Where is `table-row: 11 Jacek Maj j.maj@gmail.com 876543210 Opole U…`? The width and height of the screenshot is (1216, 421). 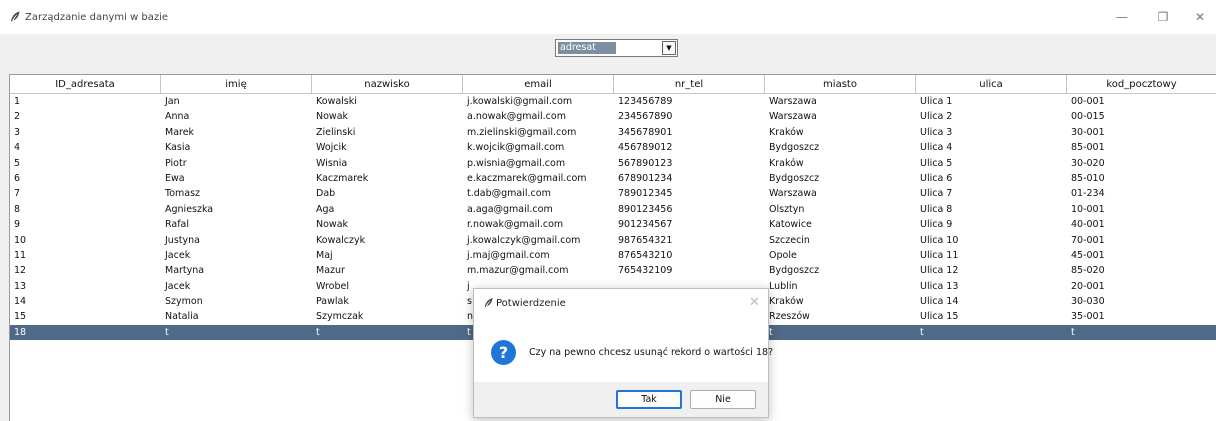
table-row: 11 Jacek Maj j.maj@gmail.com 876543210 Opole U… is located at coordinates (613, 255).